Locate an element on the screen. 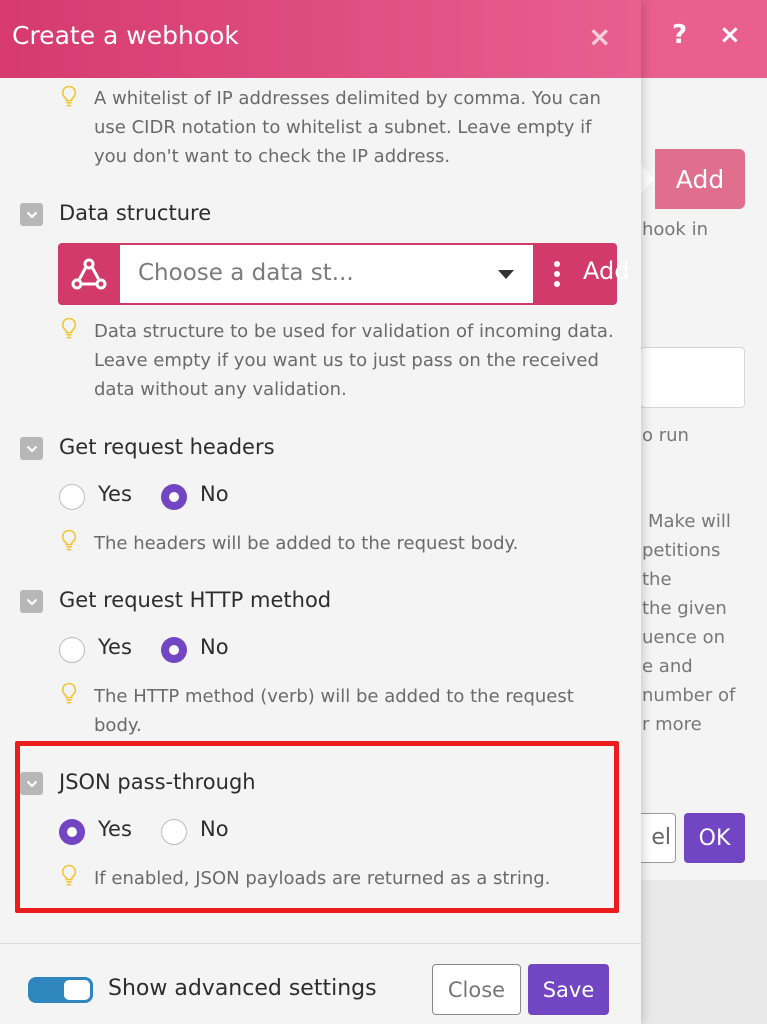 The image size is (767, 1024). help-icon: ? is located at coordinates (679, 35).